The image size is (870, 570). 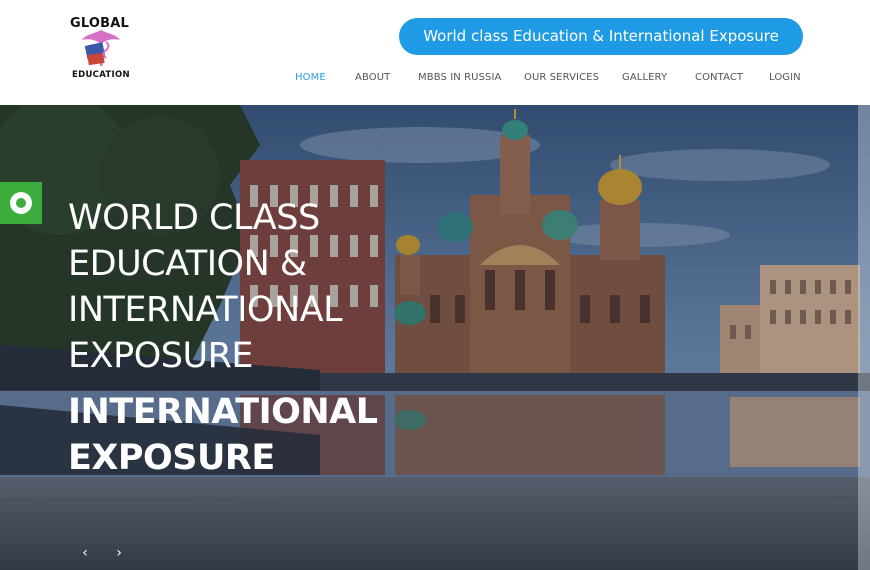 I want to click on site-logo: GLOBAL EDUCATION, so click(x=103, y=49).